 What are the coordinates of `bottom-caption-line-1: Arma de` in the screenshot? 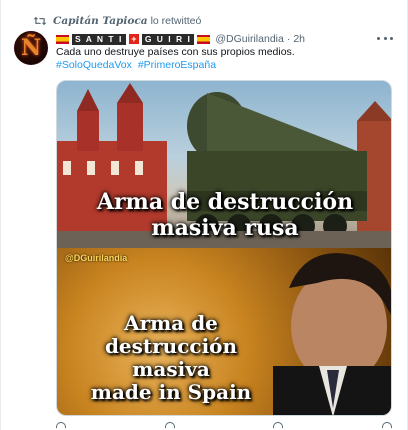 It's located at (171, 323).